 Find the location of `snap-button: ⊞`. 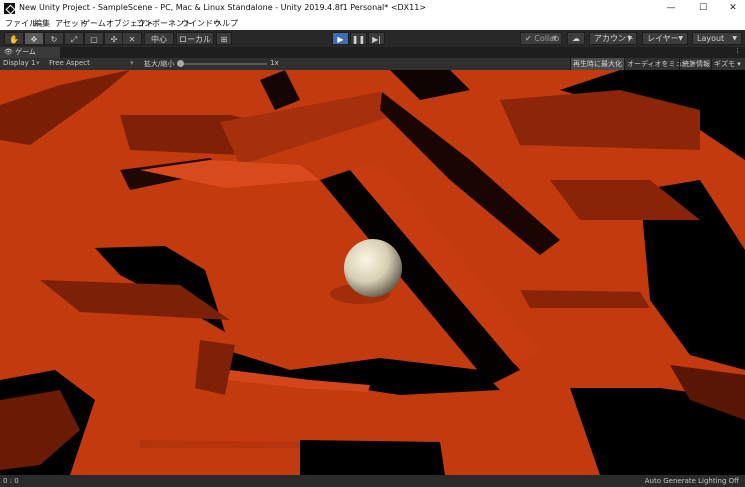

snap-button: ⊞ is located at coordinates (224, 38).